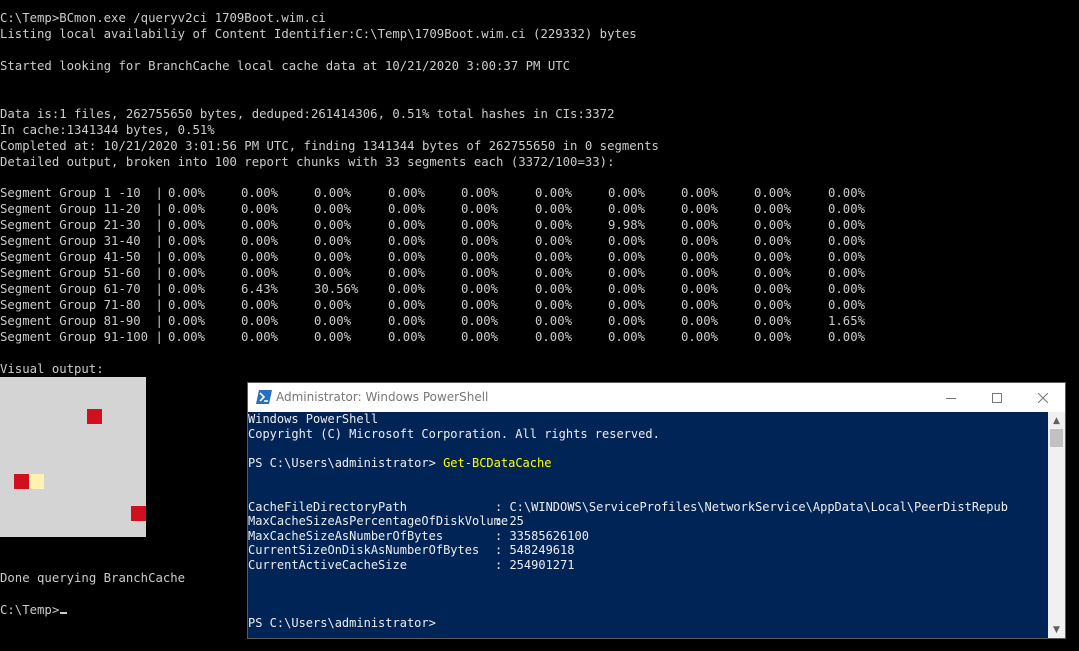 The height and width of the screenshot is (651, 1079). What do you see at coordinates (378, 521) in the screenshot?
I see `property-name: MaxCacheSizeAsPercentageOfDiskVolume` at bounding box center [378, 521].